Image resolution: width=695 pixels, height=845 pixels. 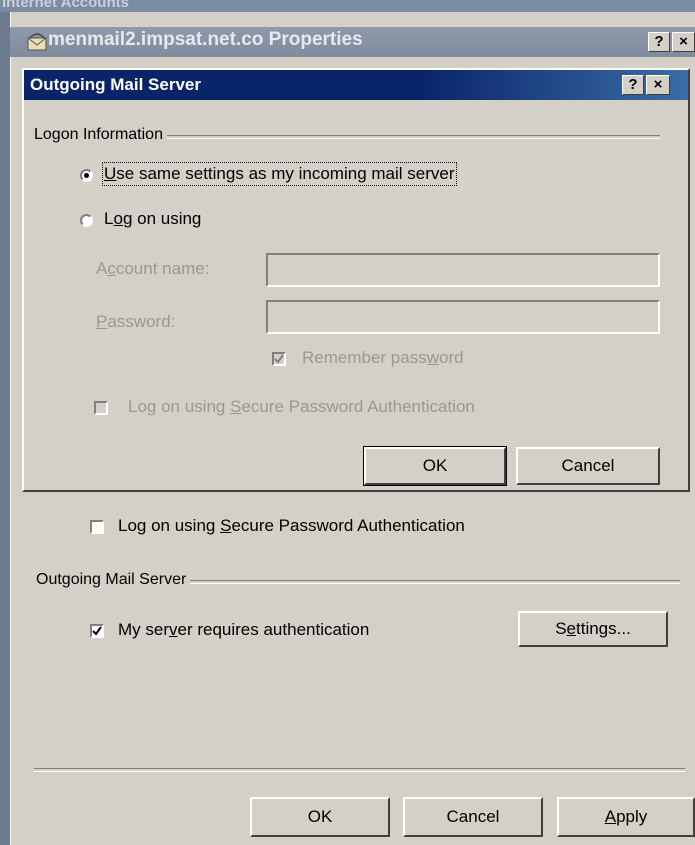 What do you see at coordinates (588, 466) in the screenshot?
I see `dialog-cancel-button: Cancel` at bounding box center [588, 466].